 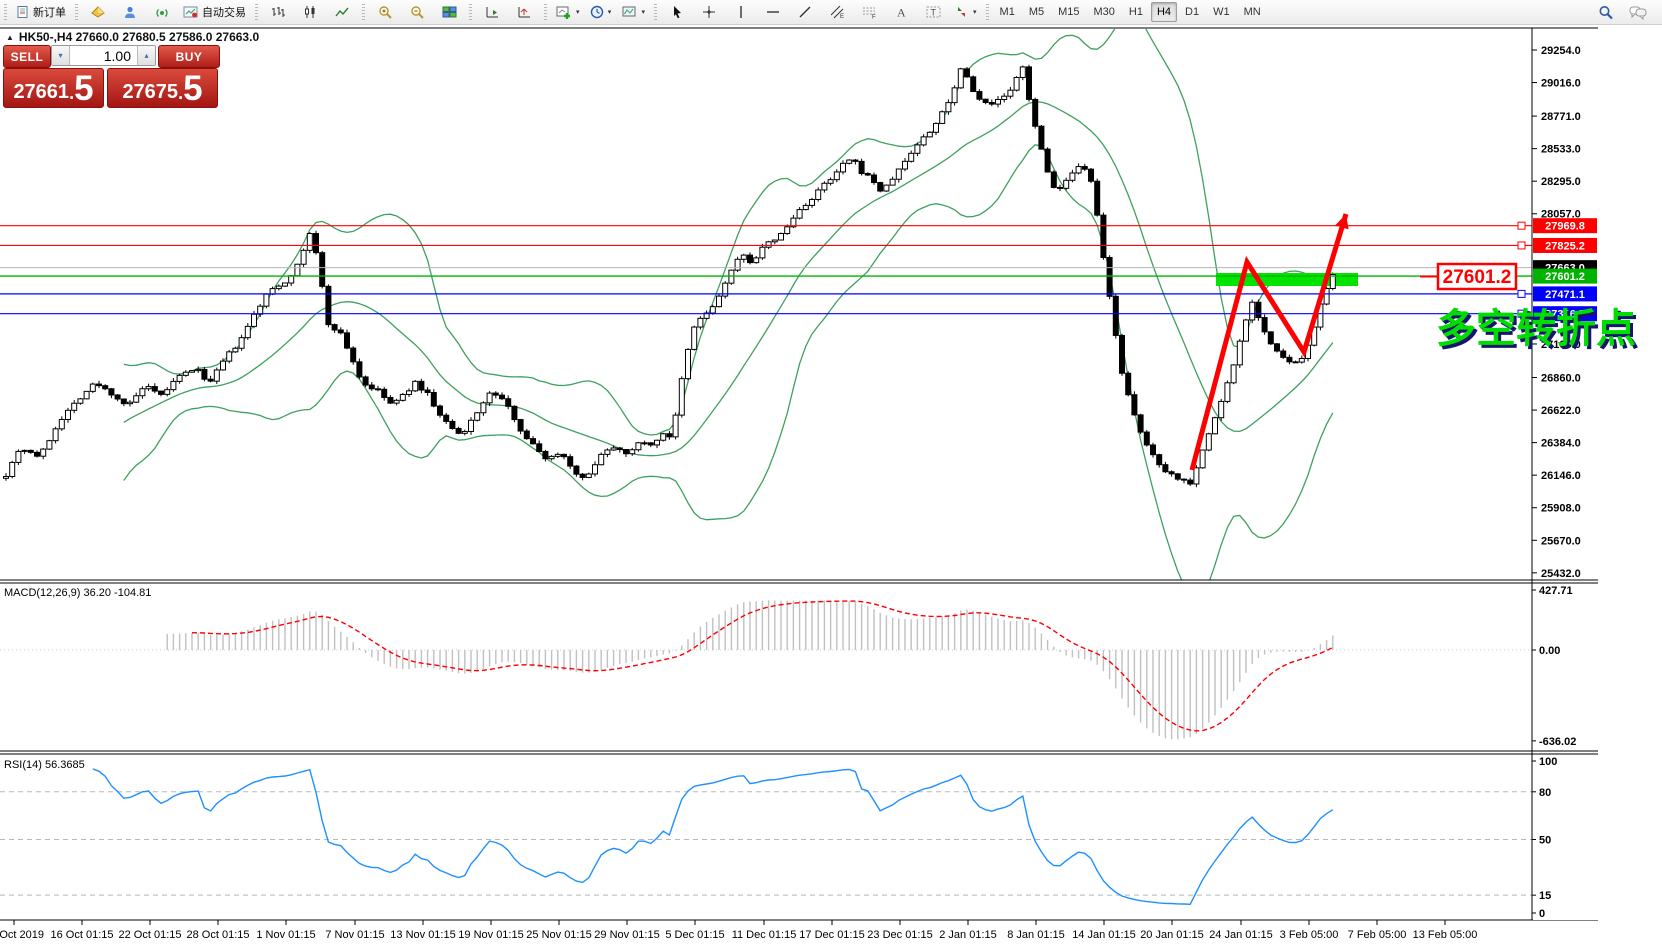 I want to click on bar-chart-button, so click(x=278, y=12).